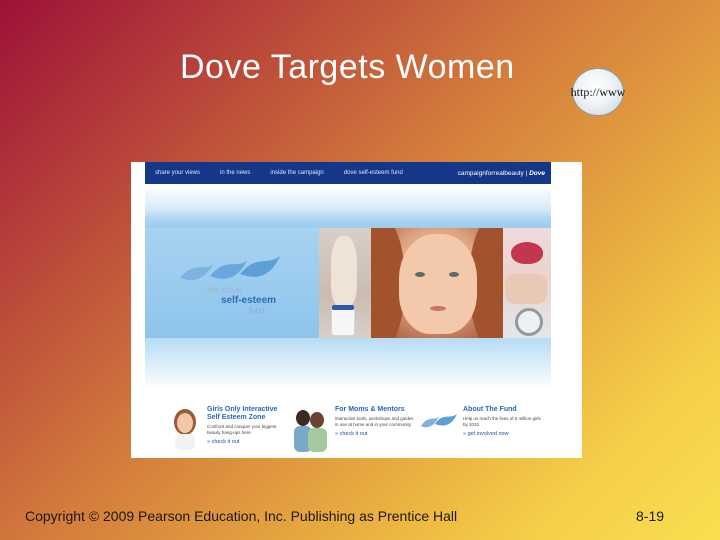 This screenshot has width=720, height=540. I want to click on eye-right, so click(454, 274).